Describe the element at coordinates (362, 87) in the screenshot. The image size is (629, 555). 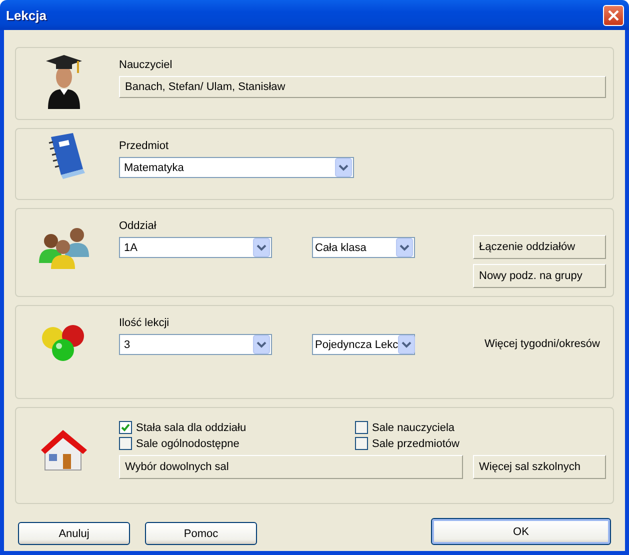
I see `teacher-field: Banach, Stefan/ Ulam, Stanisław` at that location.